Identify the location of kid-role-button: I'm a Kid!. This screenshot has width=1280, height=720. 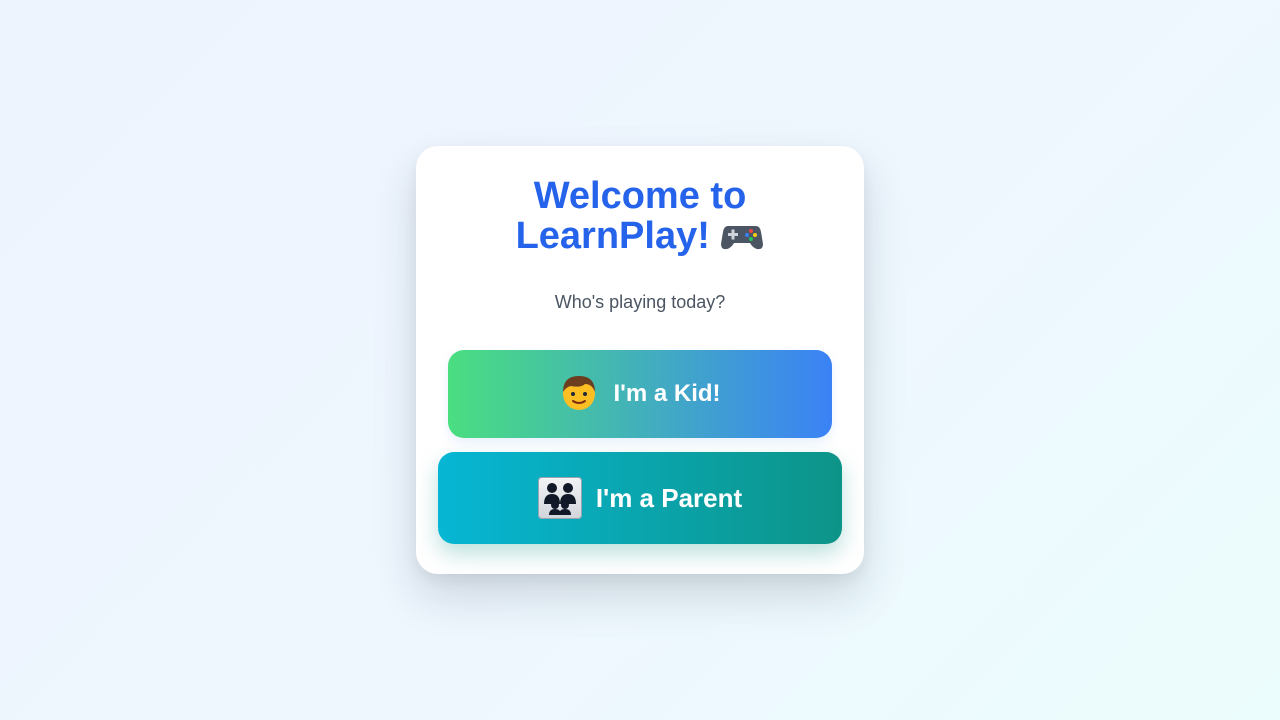
(640, 394).